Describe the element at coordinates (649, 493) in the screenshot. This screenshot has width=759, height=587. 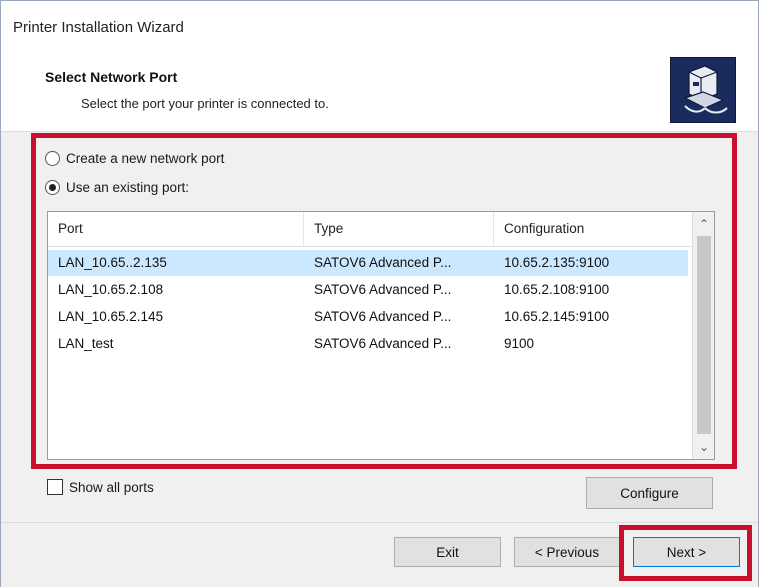
I see `configure-button: Configure` at that location.